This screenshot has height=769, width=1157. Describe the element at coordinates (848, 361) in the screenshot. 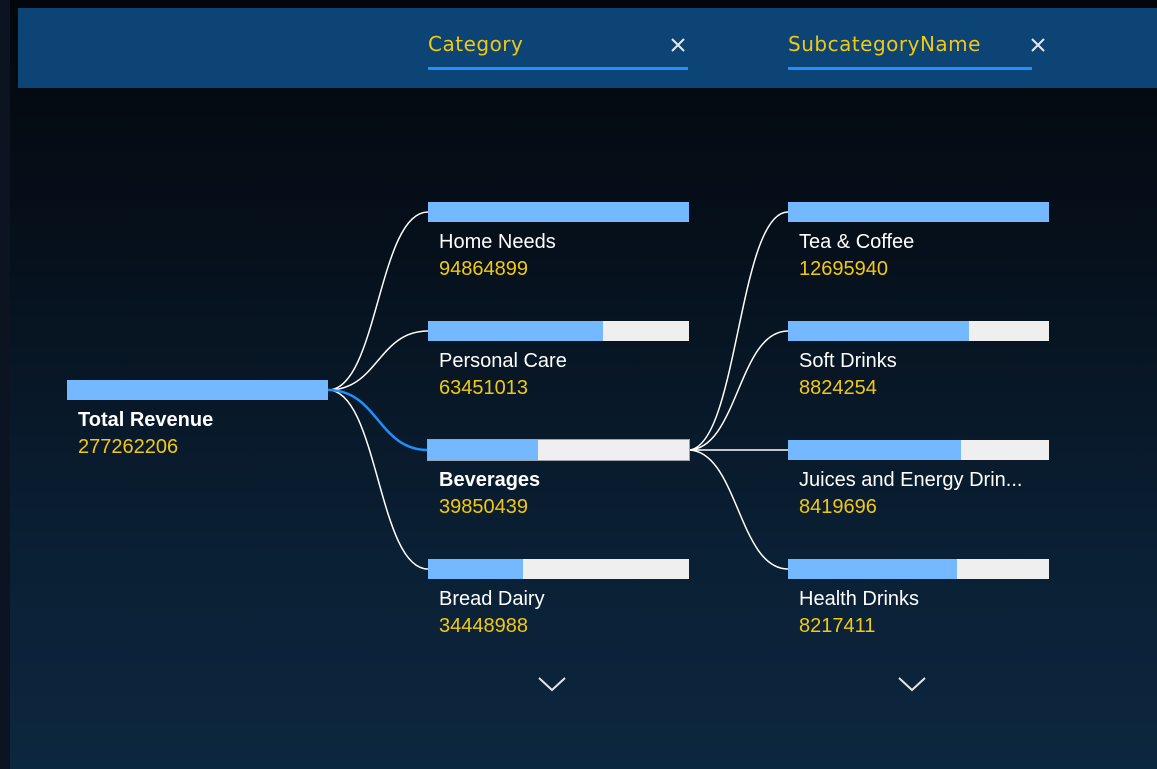

I see `node-label: Soft Drinks` at that location.